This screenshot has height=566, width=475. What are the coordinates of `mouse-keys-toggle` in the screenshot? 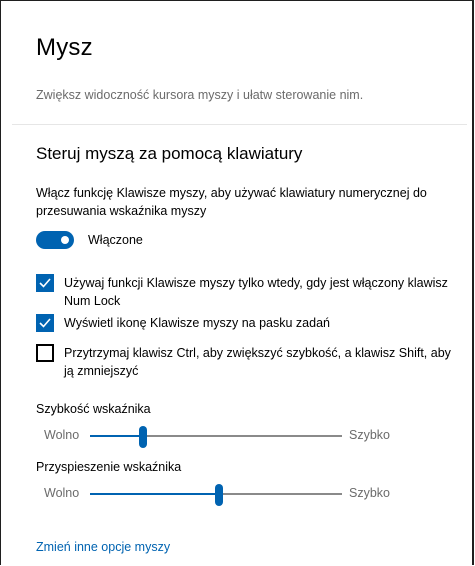 It's located at (55, 240).